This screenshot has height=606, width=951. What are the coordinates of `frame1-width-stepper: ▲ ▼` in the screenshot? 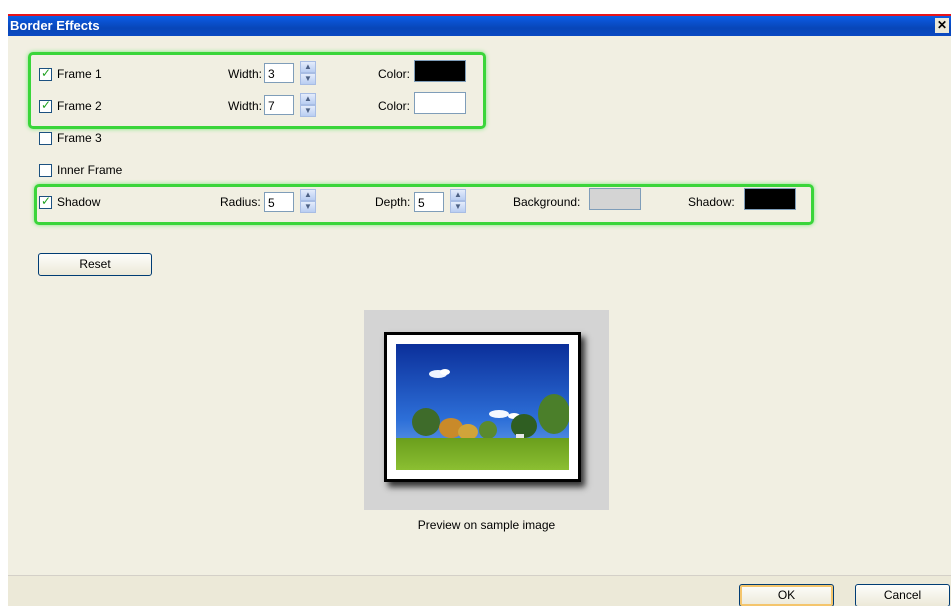 It's located at (308, 73).